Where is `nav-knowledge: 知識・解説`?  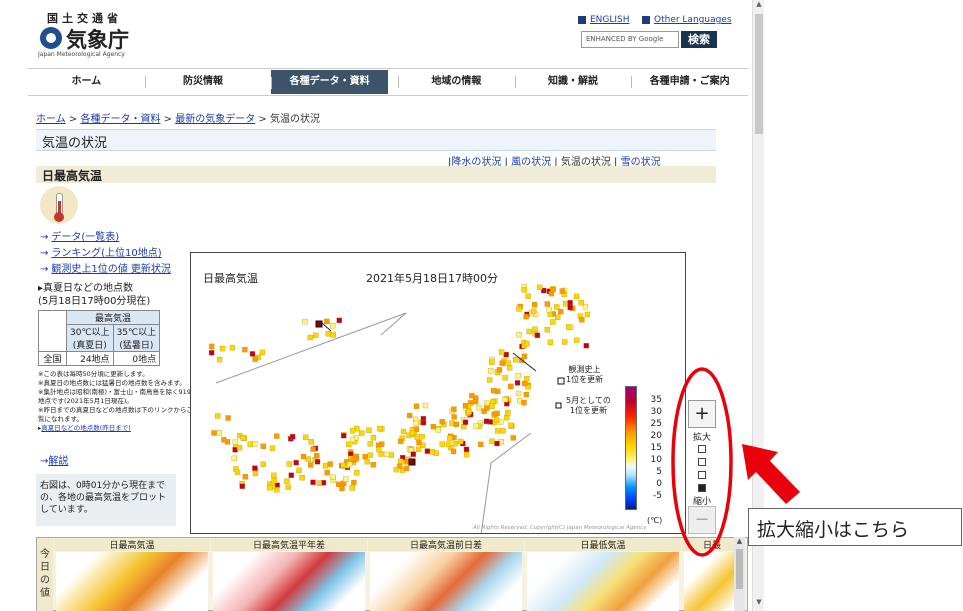
nav-knowledge: 知識・解説 is located at coordinates (573, 82).